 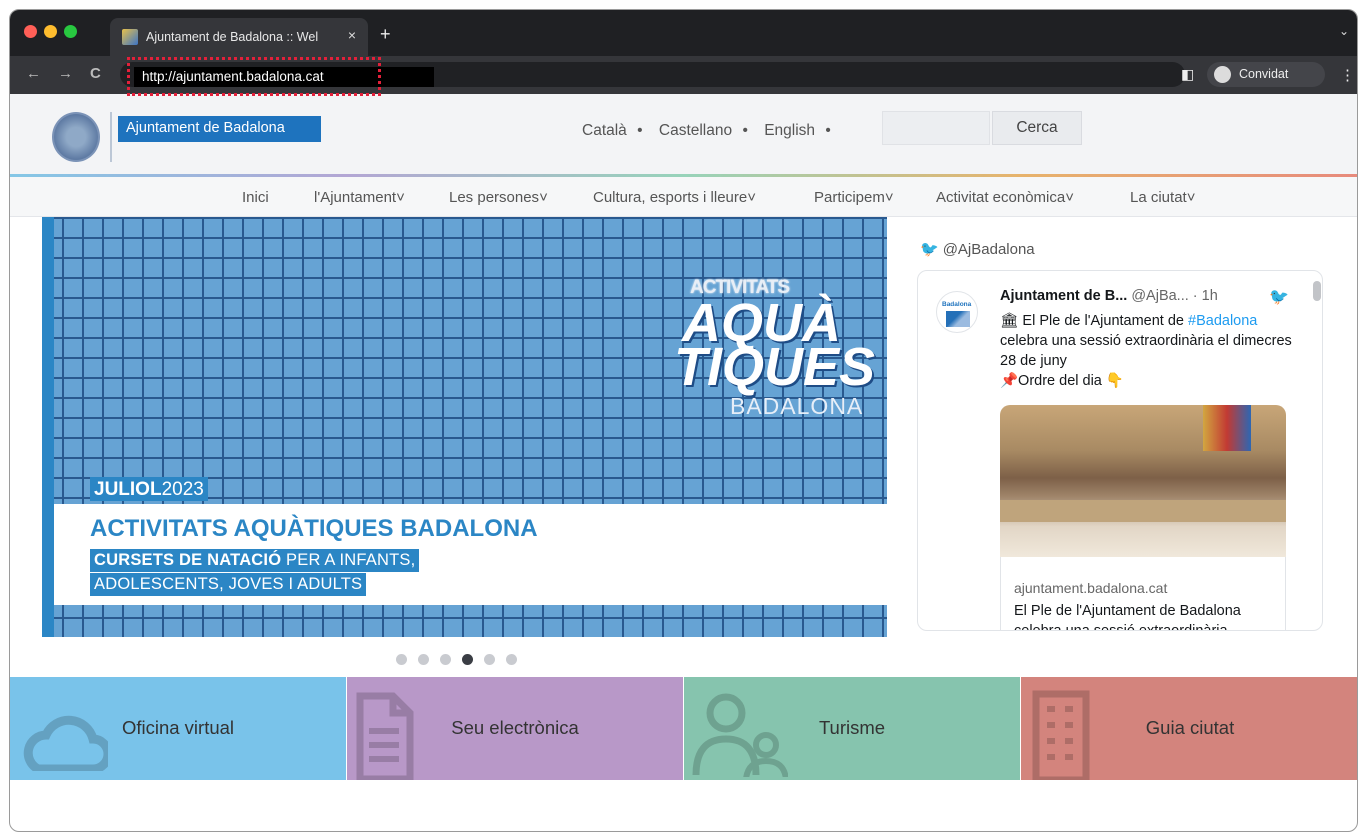 What do you see at coordinates (33, 73) in the screenshot?
I see `back-icon: ←` at bounding box center [33, 73].